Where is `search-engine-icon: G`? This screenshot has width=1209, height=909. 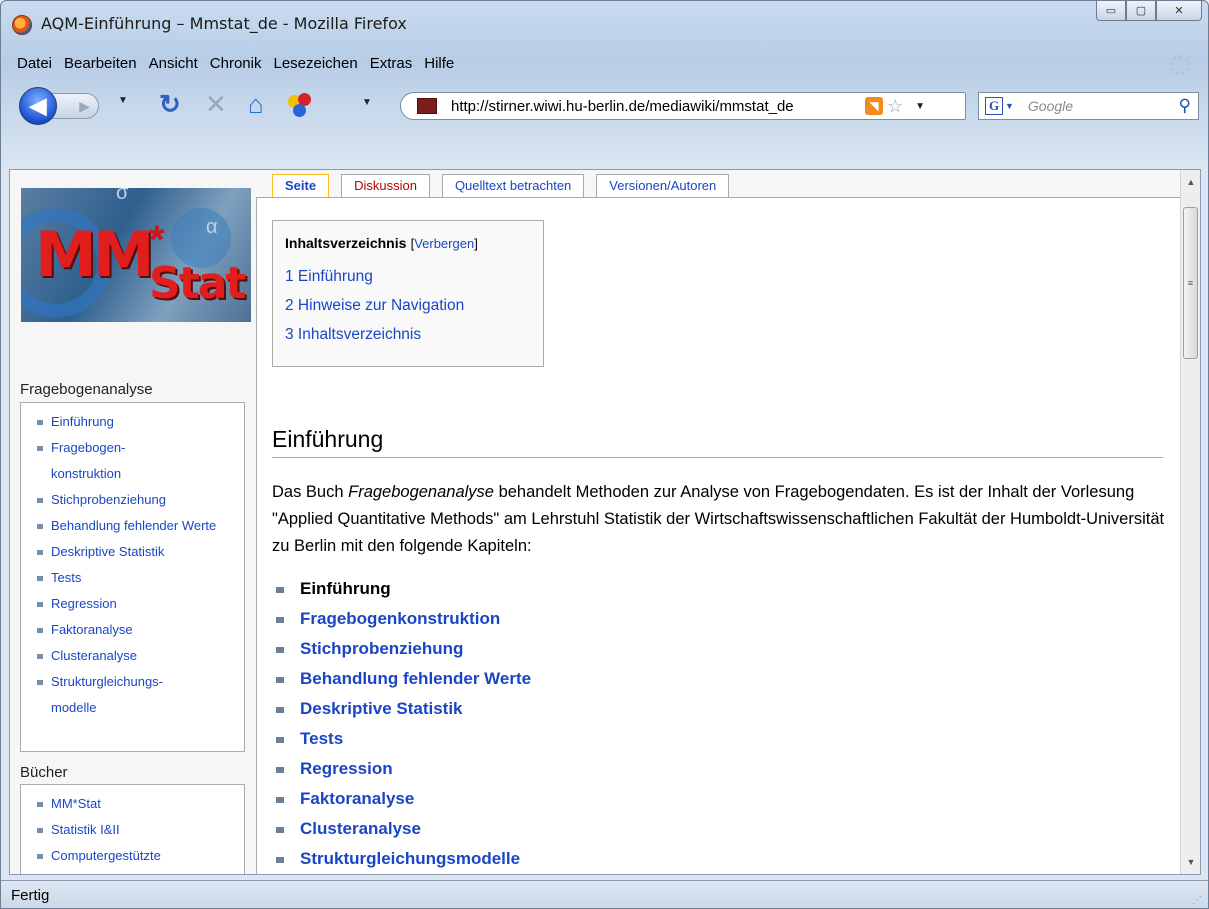 search-engine-icon: G is located at coordinates (994, 106).